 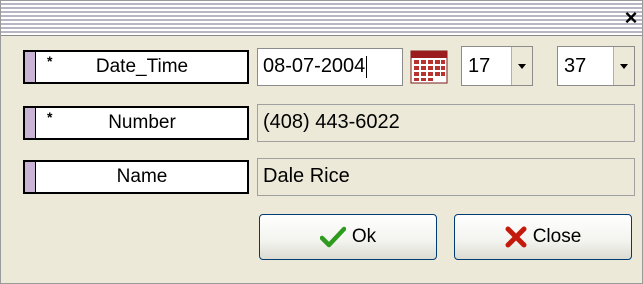 What do you see at coordinates (446, 123) in the screenshot?
I see `number-field: (408) 443-6022` at bounding box center [446, 123].